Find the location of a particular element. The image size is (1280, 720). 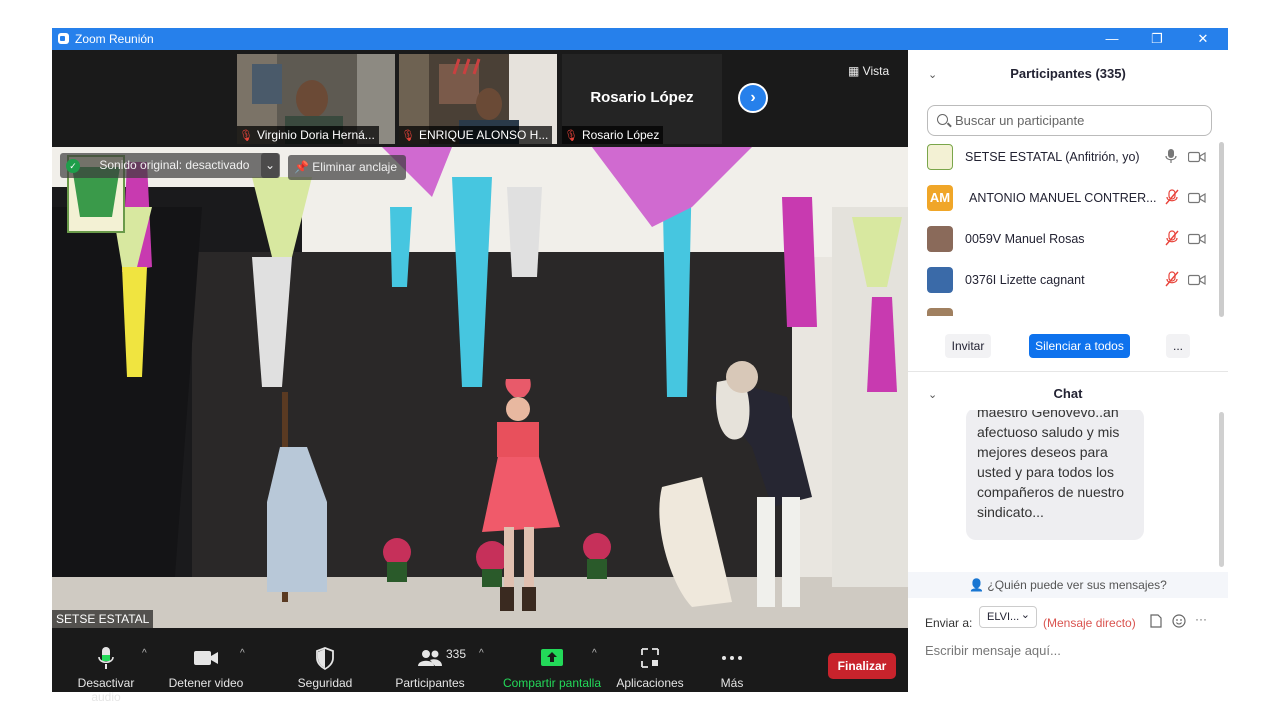

participant-thumbnail: Rosario López 🎙 Rosario López is located at coordinates (642, 99).